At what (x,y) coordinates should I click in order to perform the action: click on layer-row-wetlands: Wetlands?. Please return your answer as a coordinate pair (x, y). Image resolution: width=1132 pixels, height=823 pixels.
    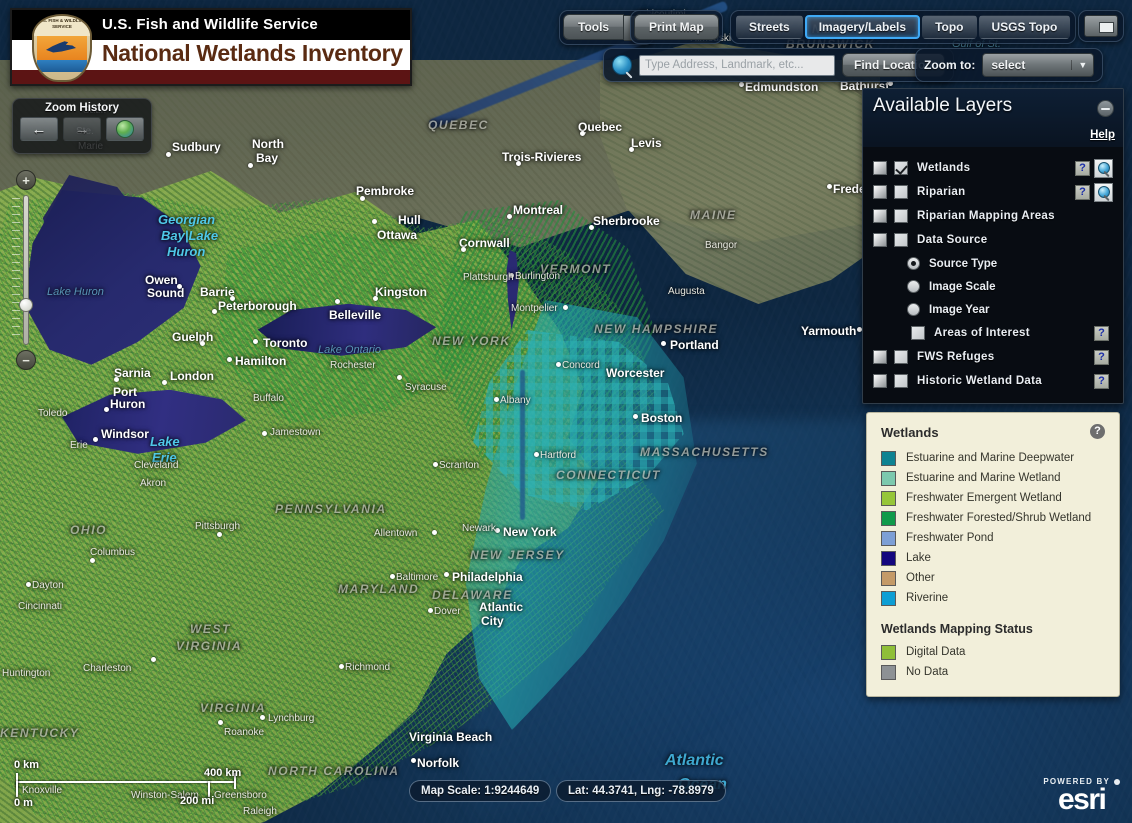
    Looking at the image, I should click on (993, 168).